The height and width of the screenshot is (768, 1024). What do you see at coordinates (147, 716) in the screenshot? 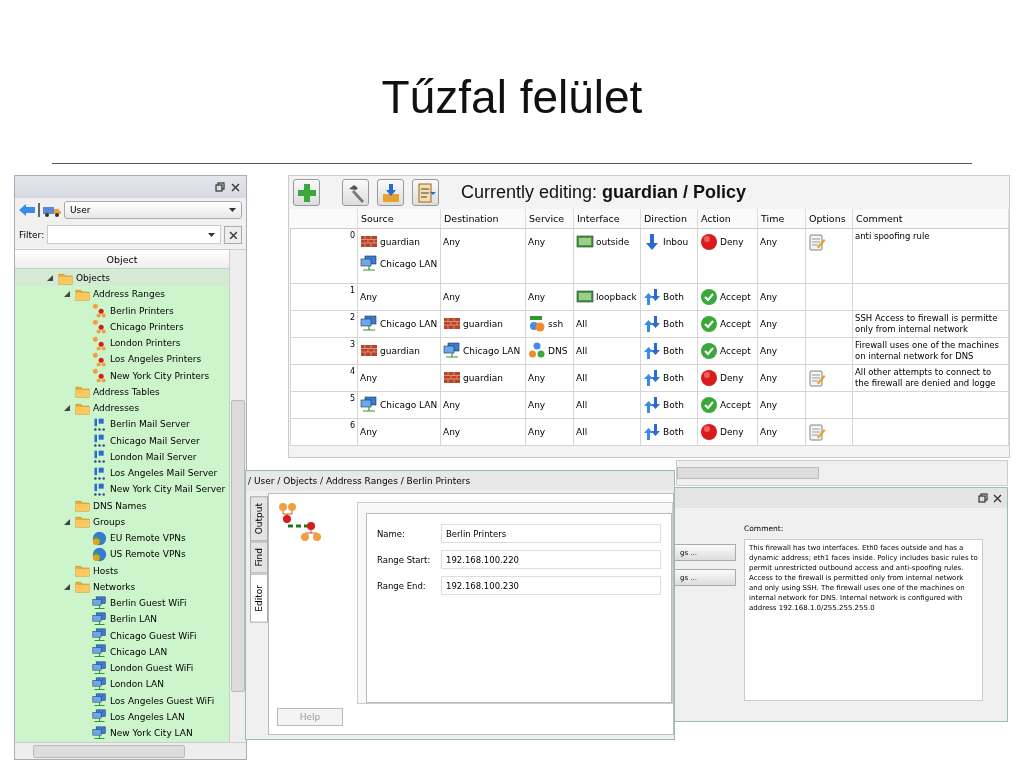
I see `tree-item: Los Angeles LAN` at bounding box center [147, 716].